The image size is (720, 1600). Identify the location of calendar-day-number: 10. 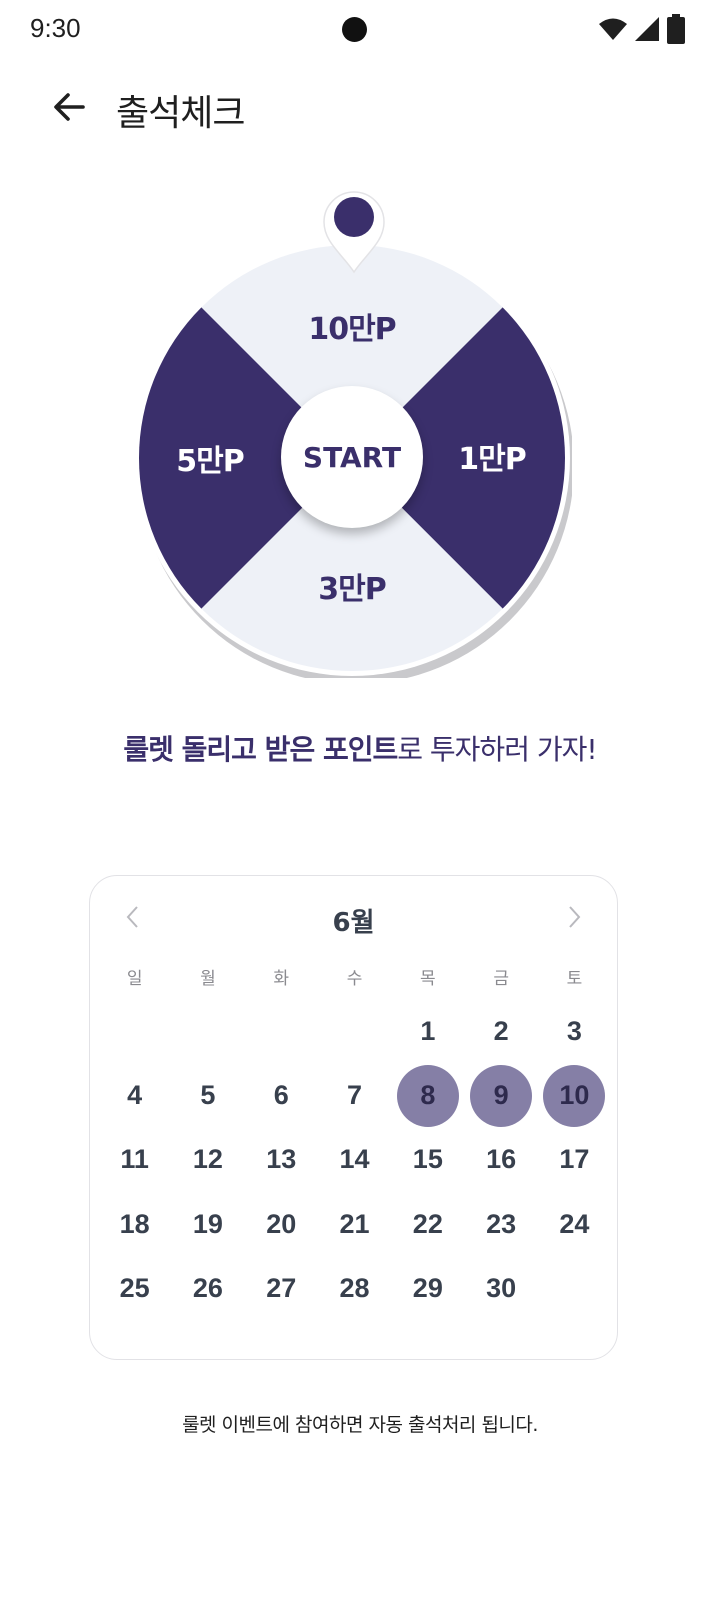
(574, 1095).